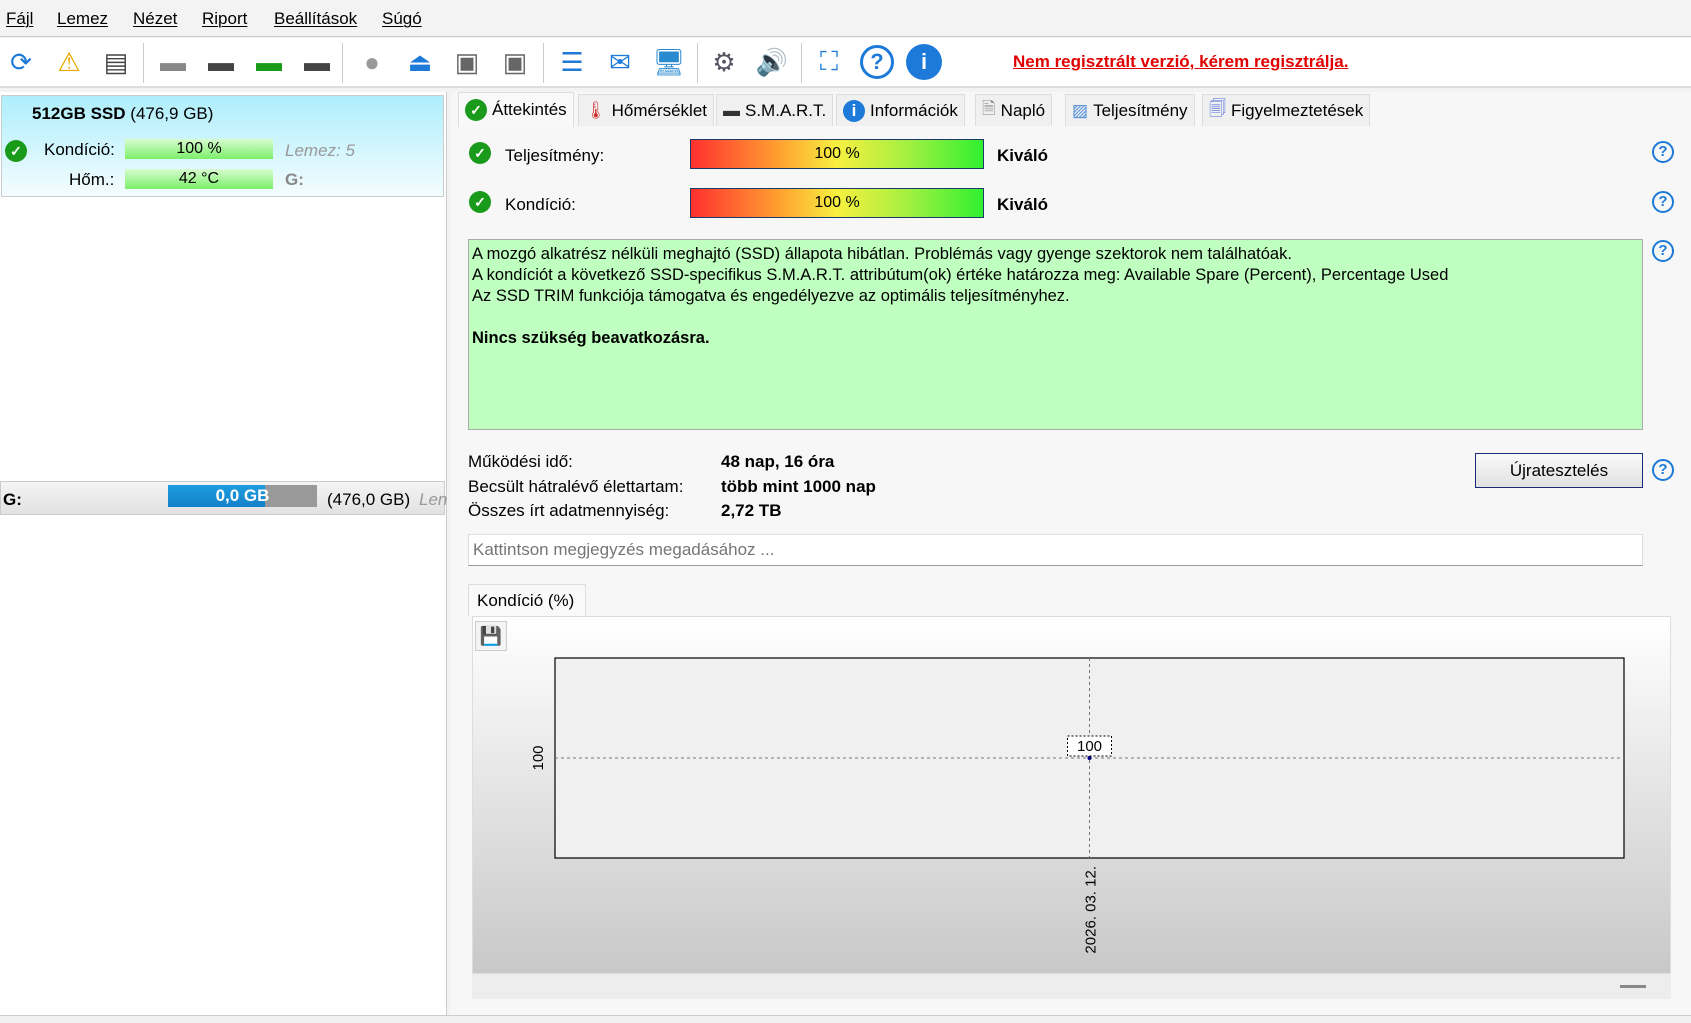  Describe the element at coordinates (21, 62) in the screenshot. I see `refresh-icon: ⟳` at that location.